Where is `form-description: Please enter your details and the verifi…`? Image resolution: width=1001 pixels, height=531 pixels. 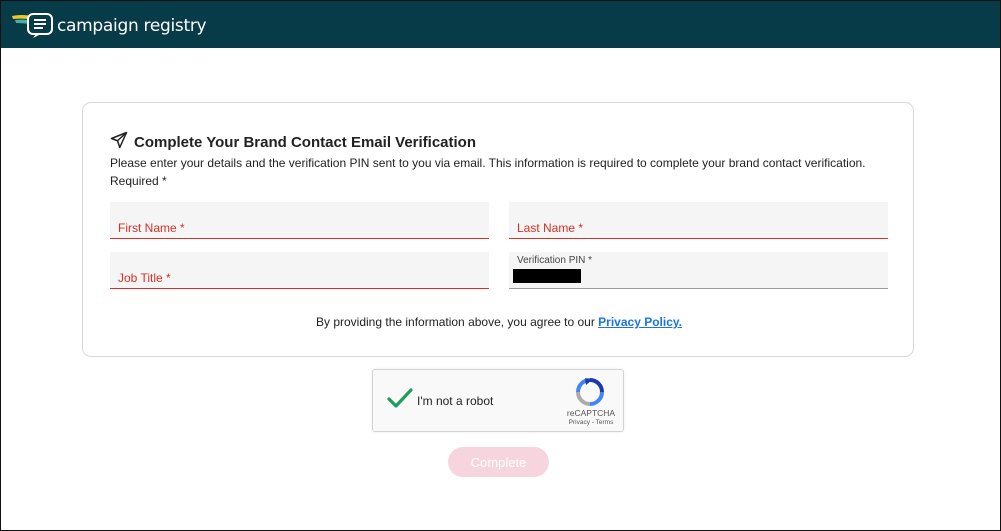 form-description: Please enter your details and the verifi… is located at coordinates (500, 172).